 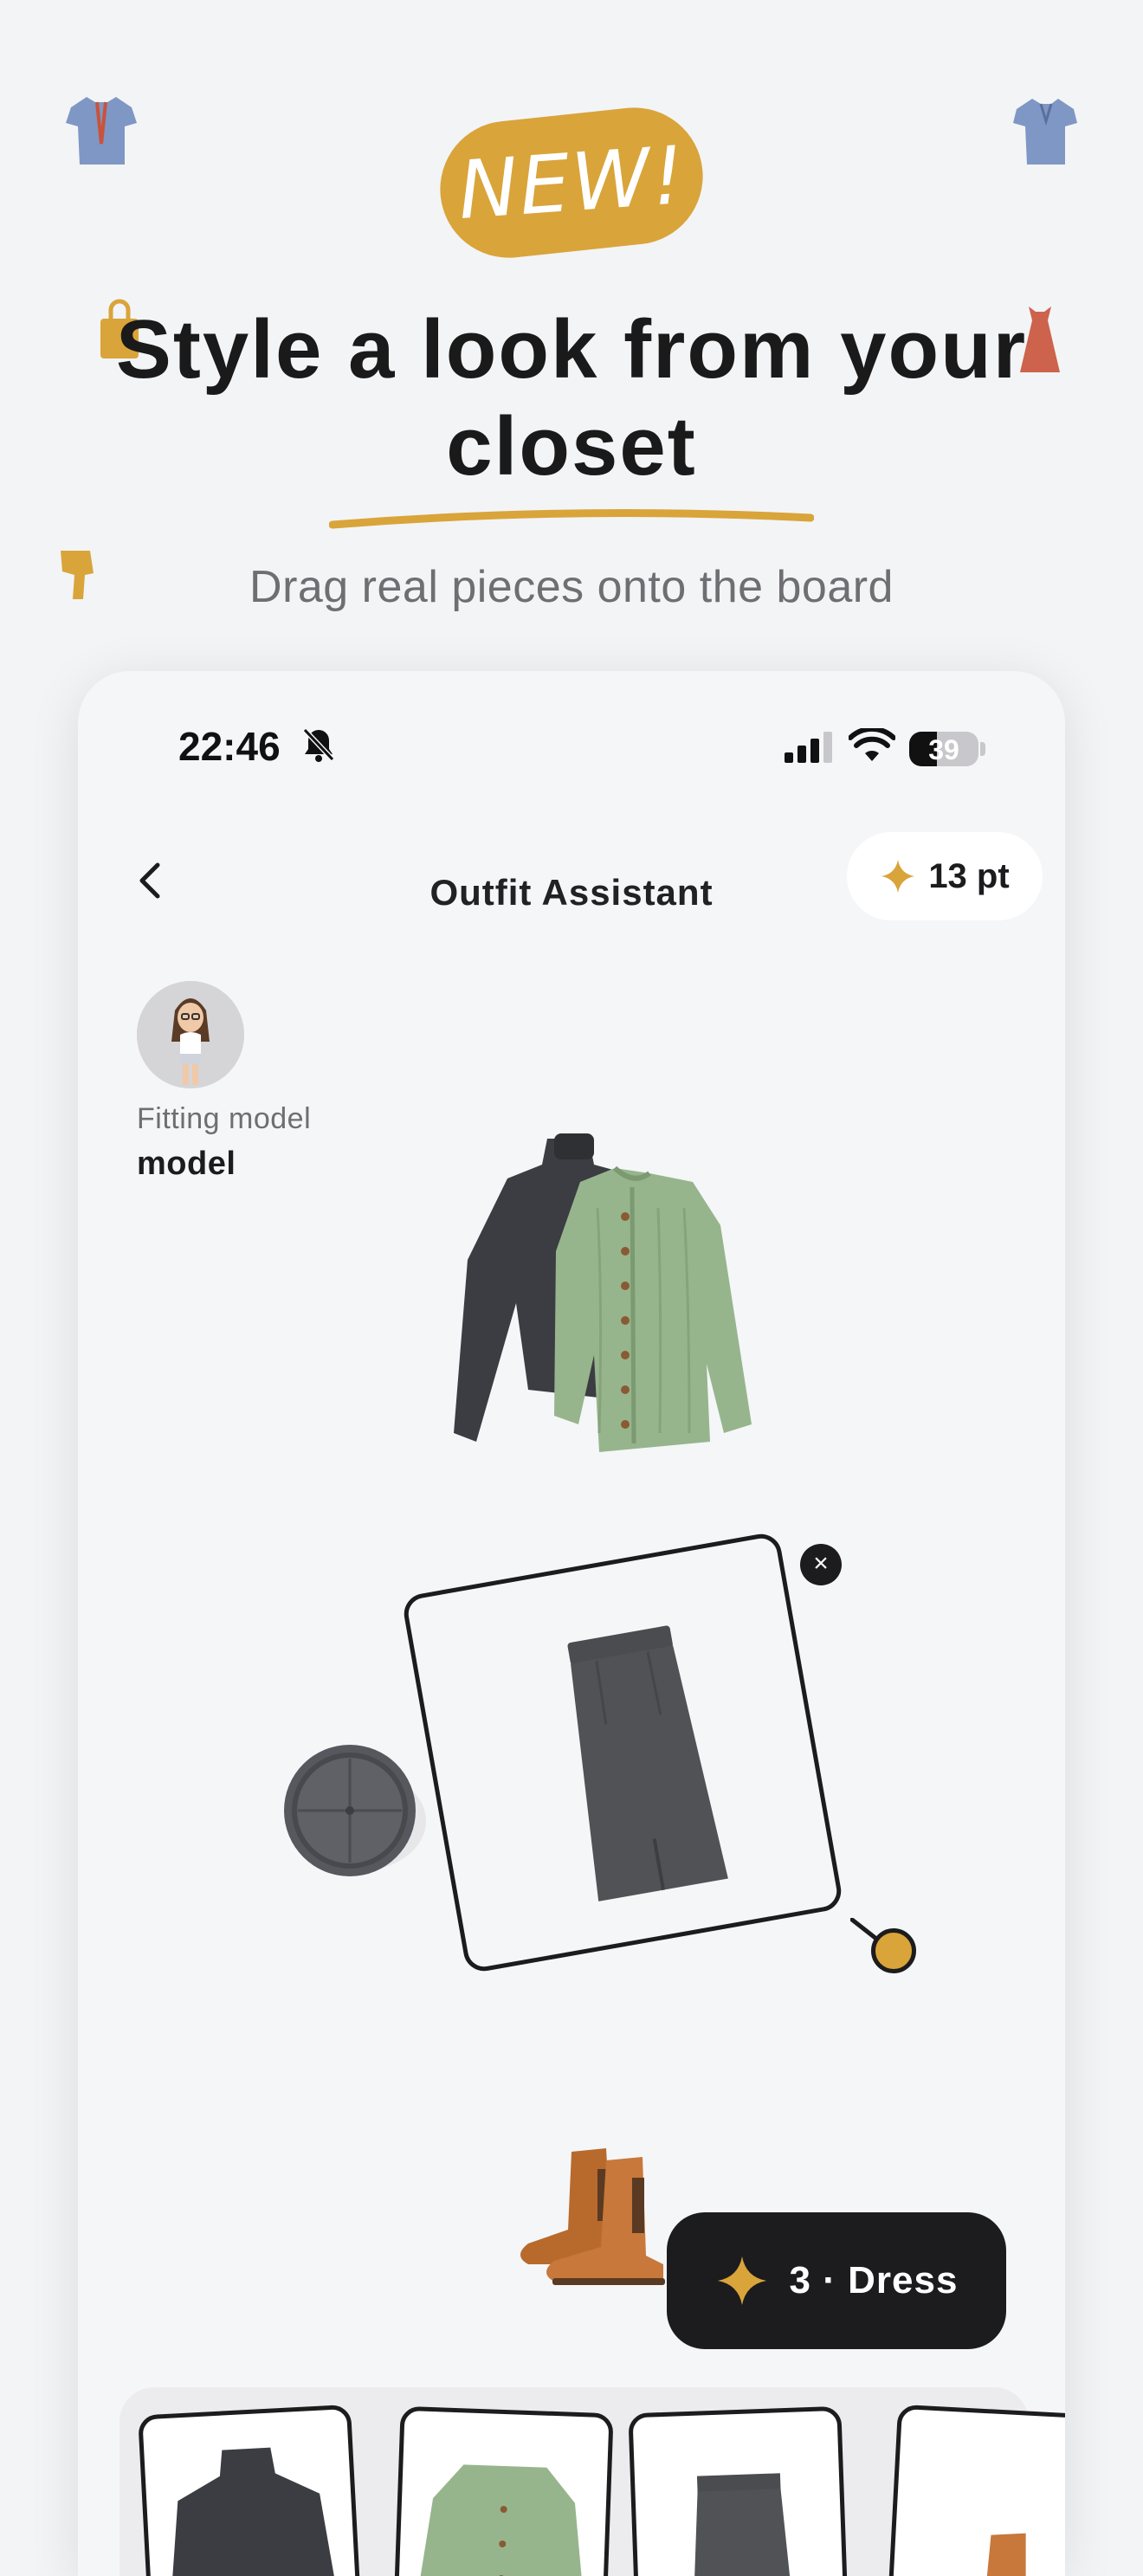 I want to click on cardigan-thumb, so click(x=503, y=2490).